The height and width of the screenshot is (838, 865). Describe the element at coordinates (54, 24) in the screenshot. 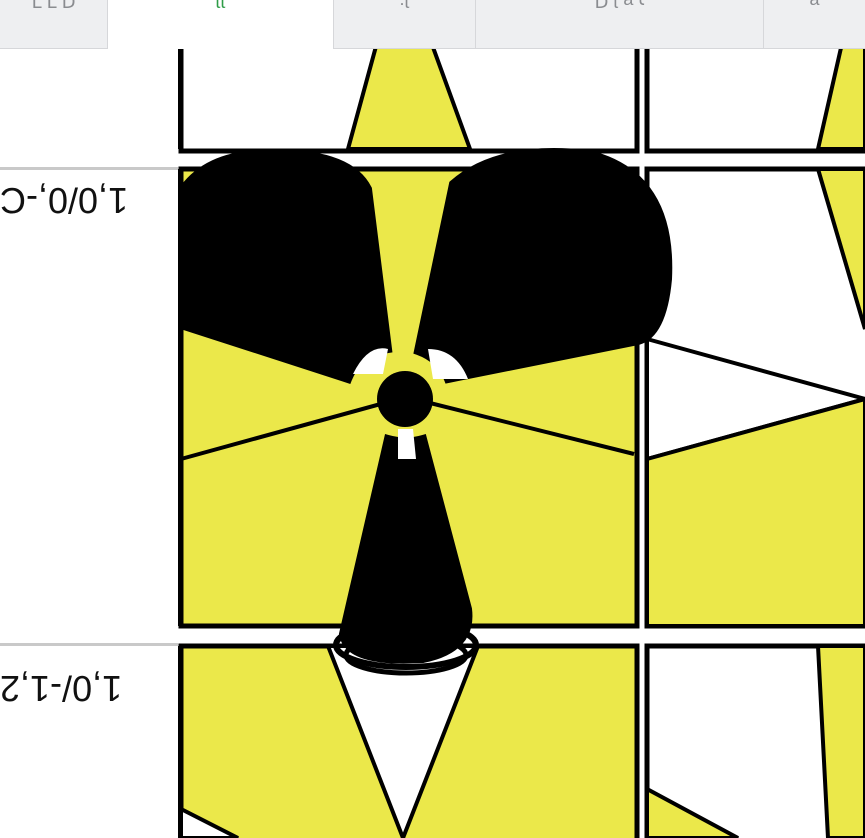

I see `tab-1: ᗡ ꓶ ꓶ` at that location.